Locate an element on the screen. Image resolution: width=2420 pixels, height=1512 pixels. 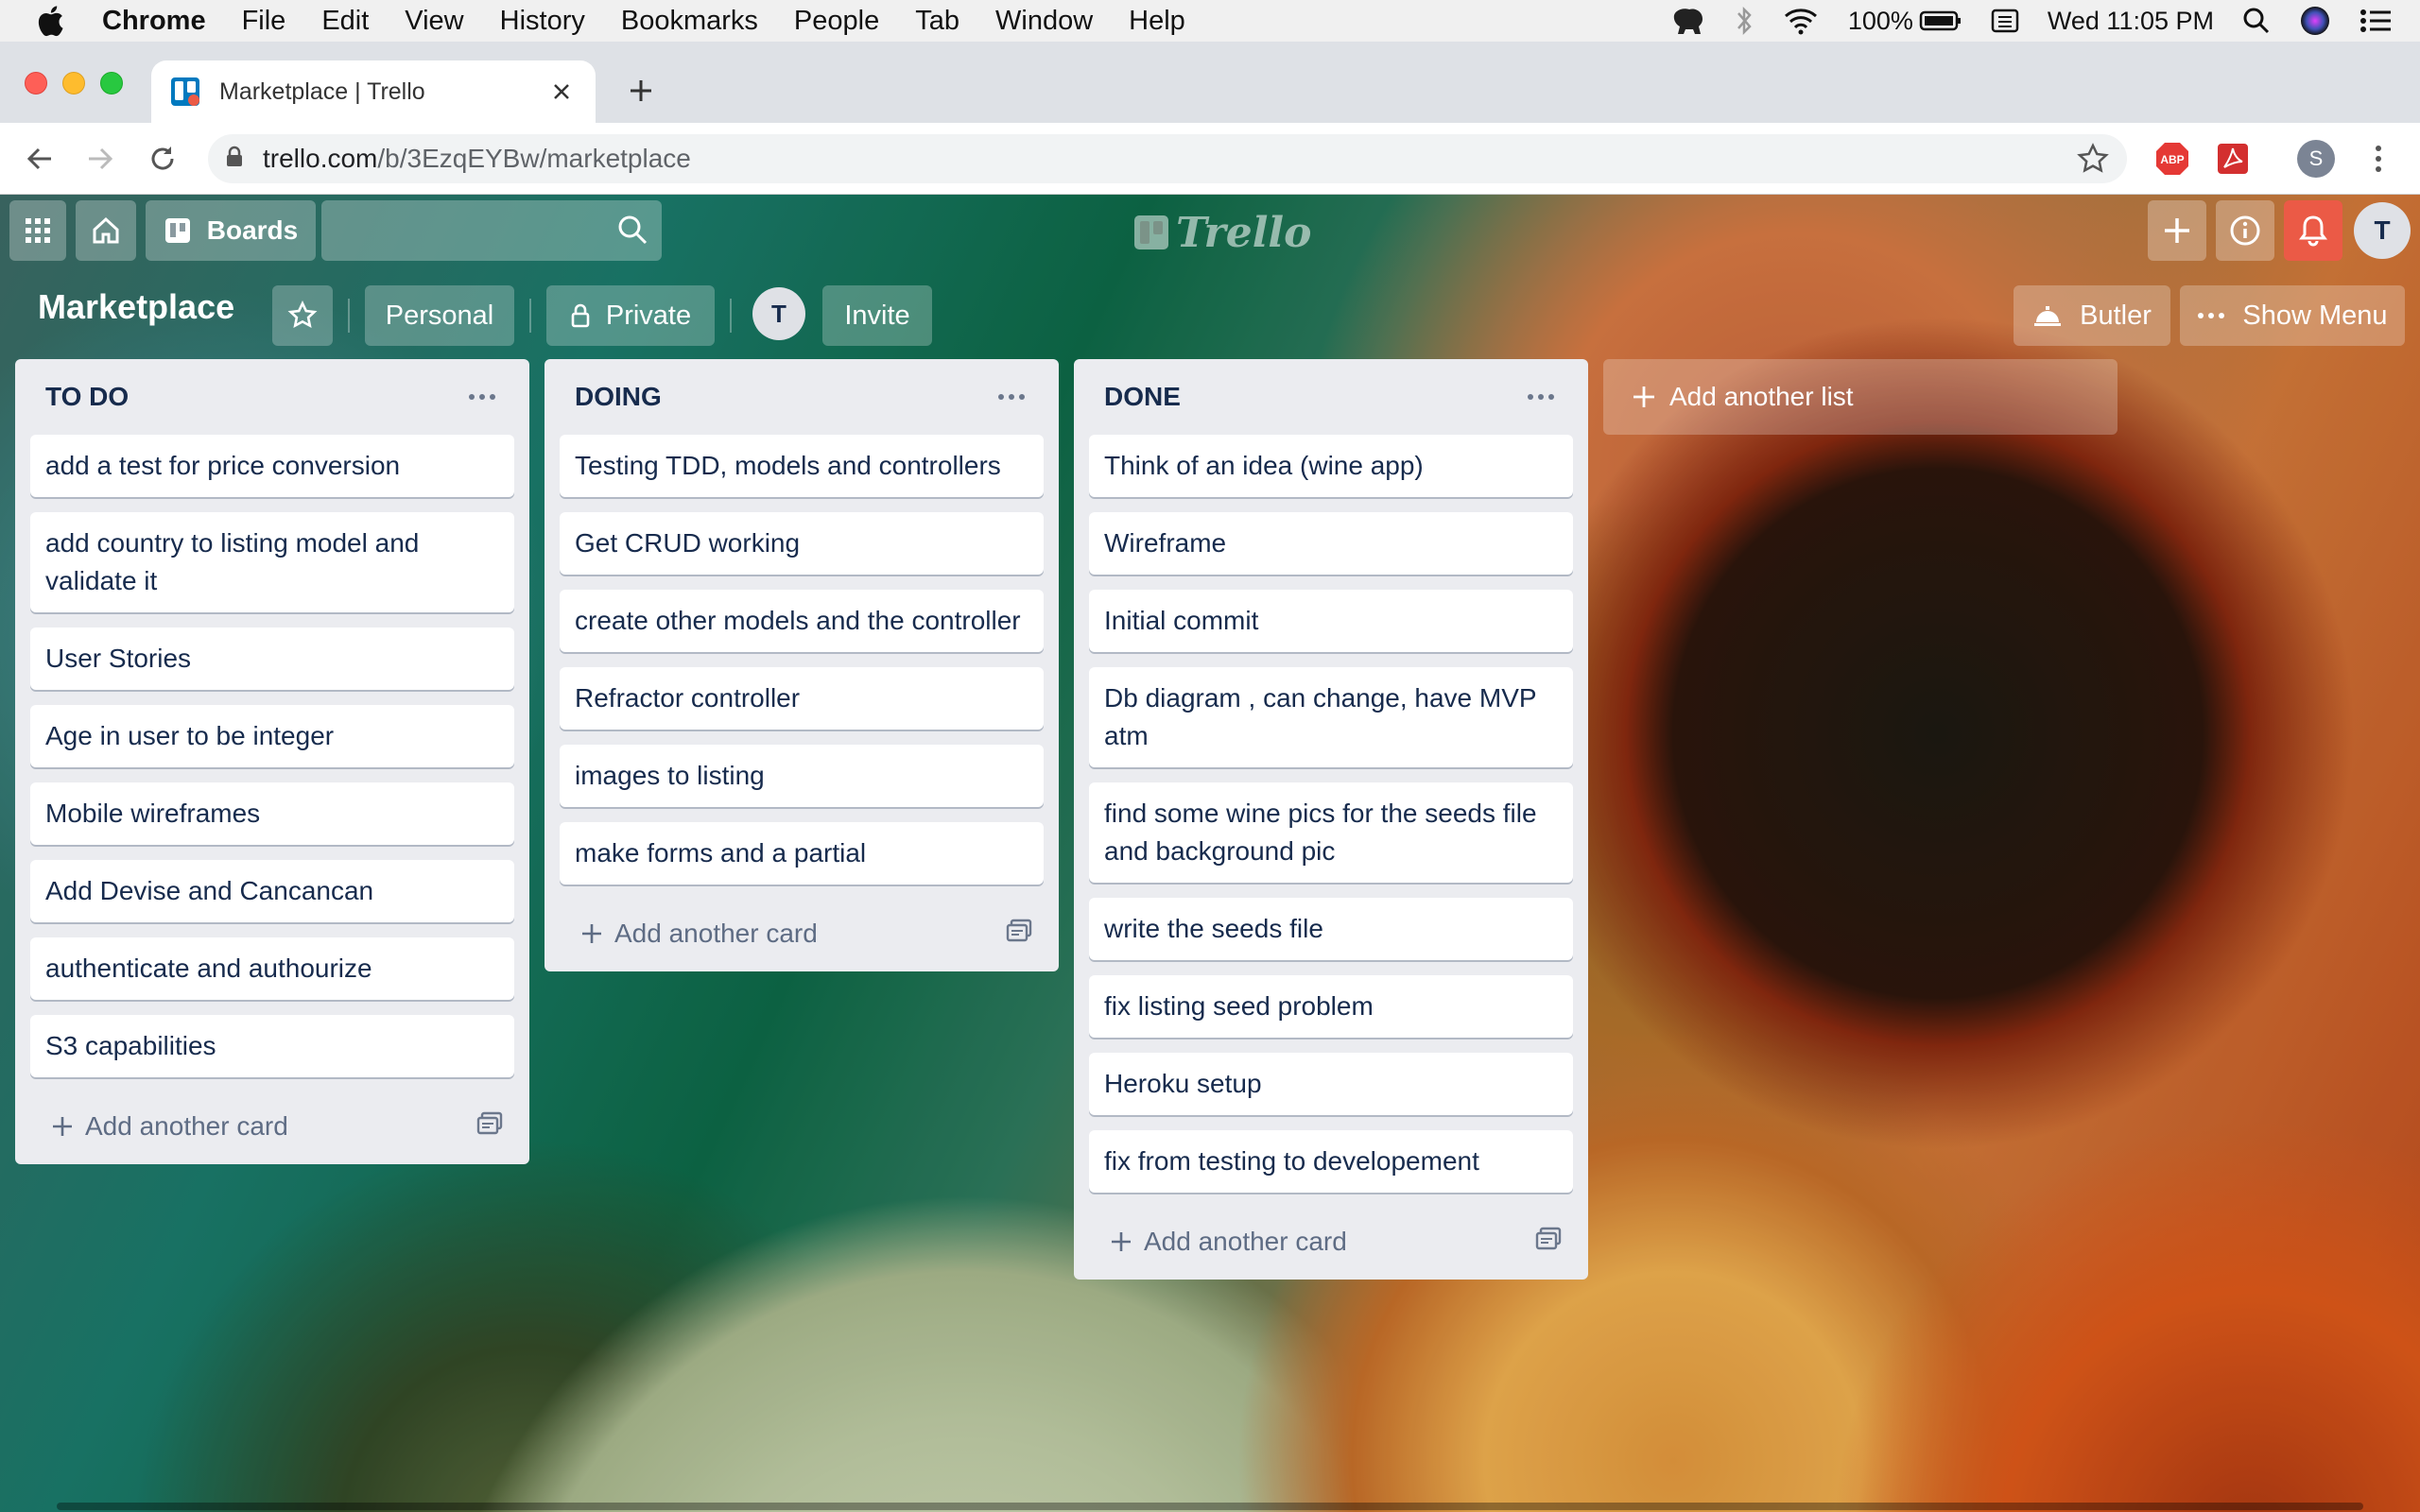
board-member-avatar: T is located at coordinates (778, 313).